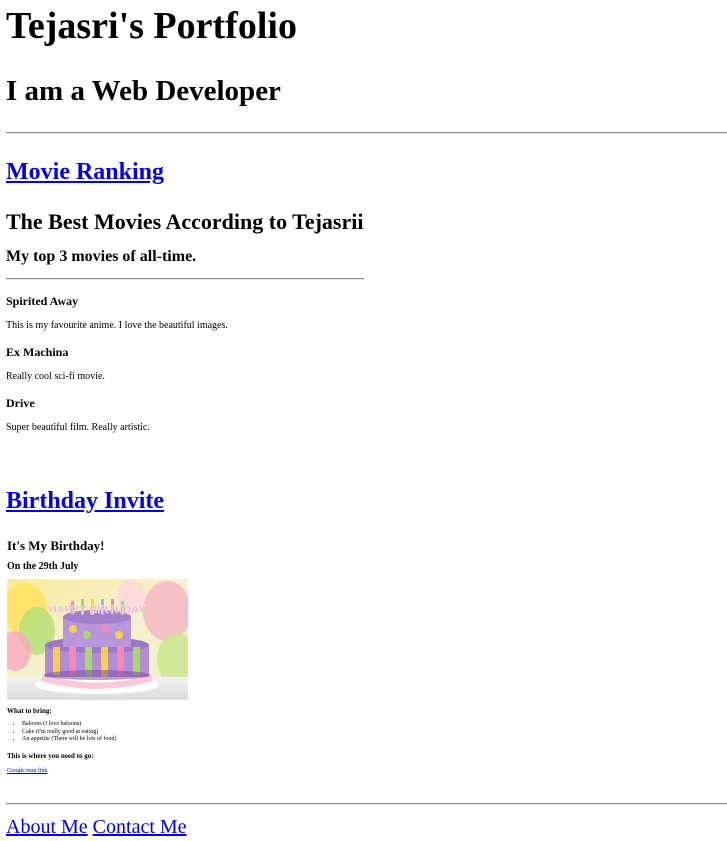 Image resolution: width=727 pixels, height=841 pixels. What do you see at coordinates (185, 279) in the screenshot?
I see `divider-movies` at bounding box center [185, 279].